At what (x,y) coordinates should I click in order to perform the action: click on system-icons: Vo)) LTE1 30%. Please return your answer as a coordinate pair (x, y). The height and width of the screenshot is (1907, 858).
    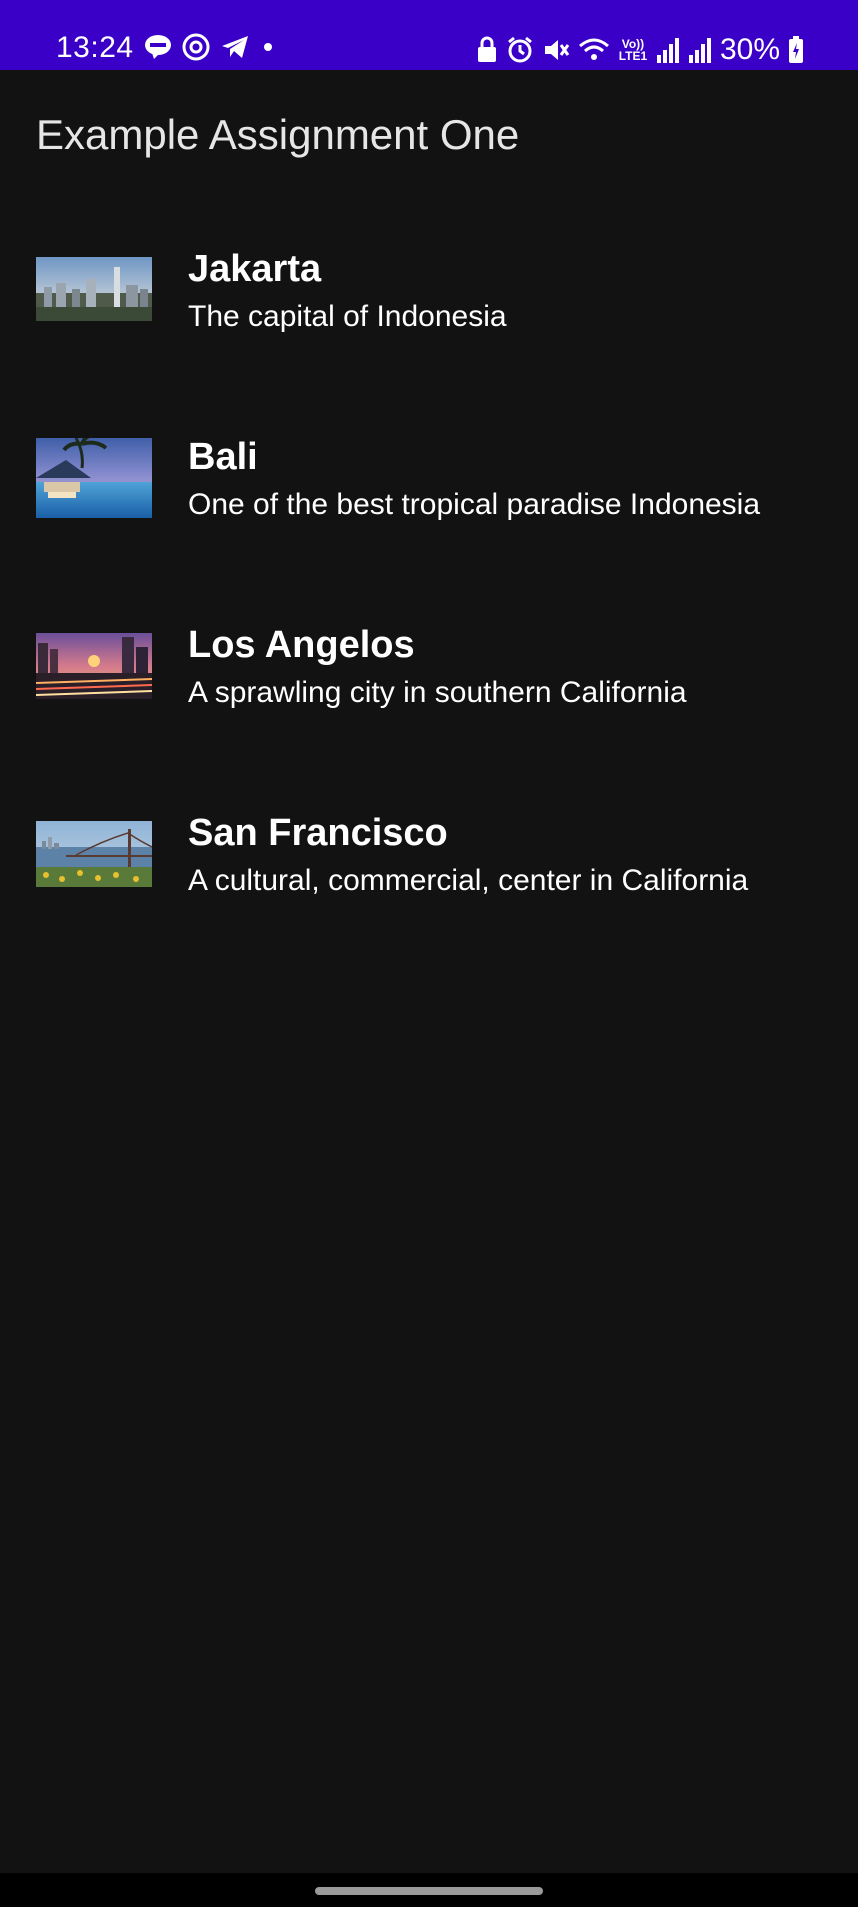
    Looking at the image, I should click on (640, 50).